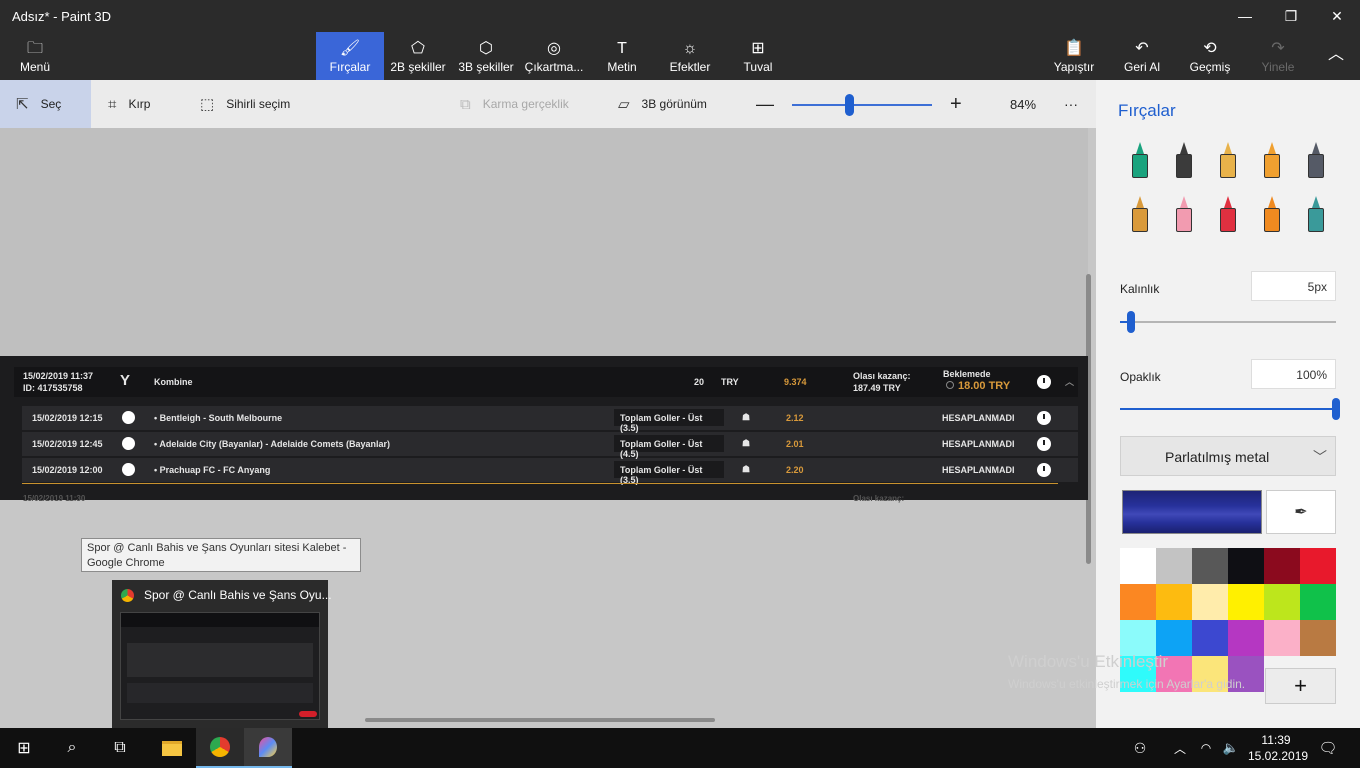 The height and width of the screenshot is (768, 1360). I want to click on task-view-button: ⧉, so click(120, 748).